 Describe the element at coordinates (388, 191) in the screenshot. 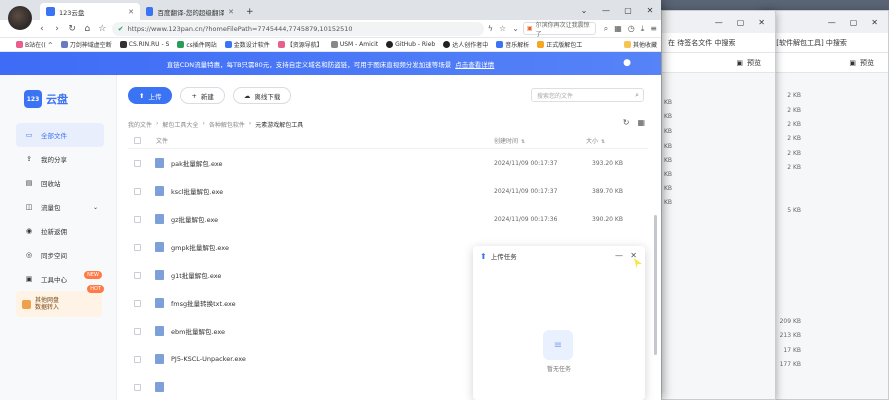

I see `table-row: kscl批量解包.exe 2024/11/09 00:17:37 389.70 KB` at that location.